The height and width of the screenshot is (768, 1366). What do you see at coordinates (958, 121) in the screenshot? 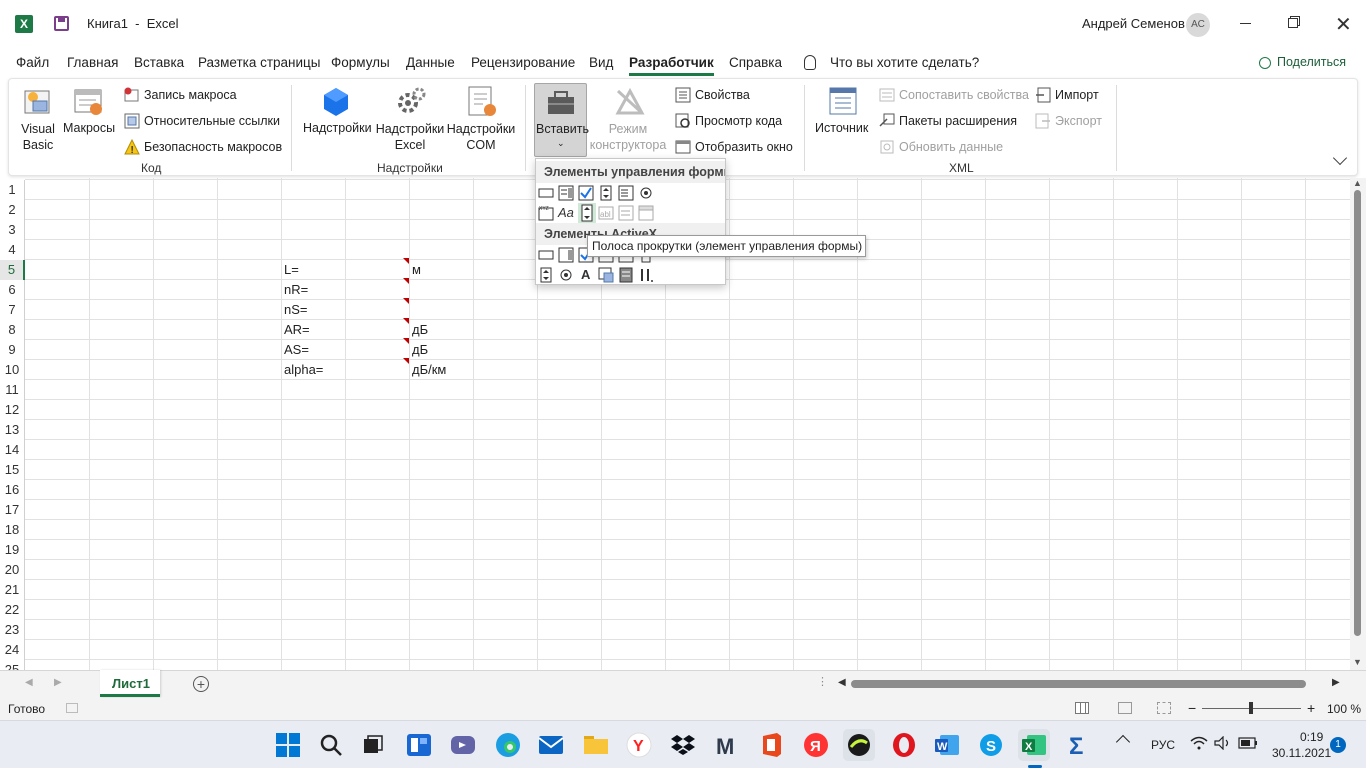
I see `expansion-packs-button: Пакеты расширения` at bounding box center [958, 121].